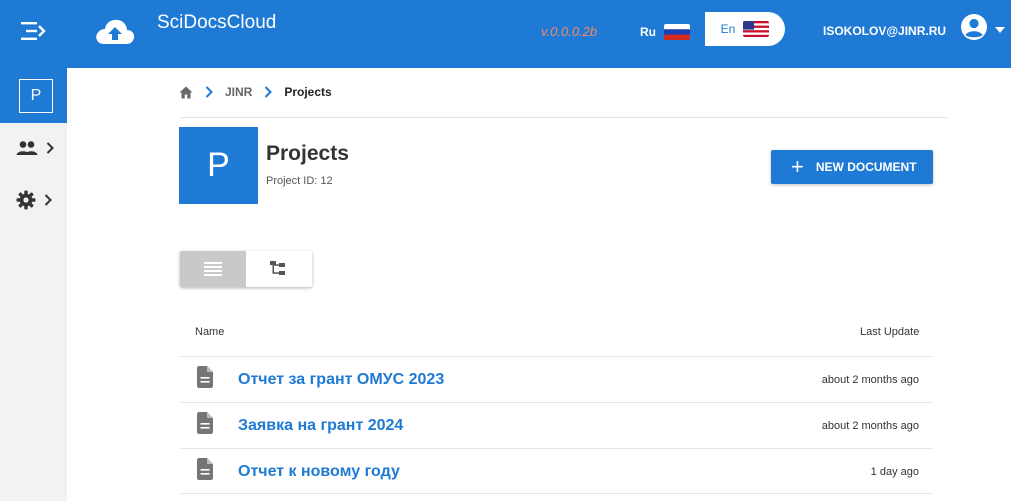 The width and height of the screenshot is (1011, 501). Describe the element at coordinates (238, 92) in the screenshot. I see `breadcrumb-item-jinr: JINR` at that location.